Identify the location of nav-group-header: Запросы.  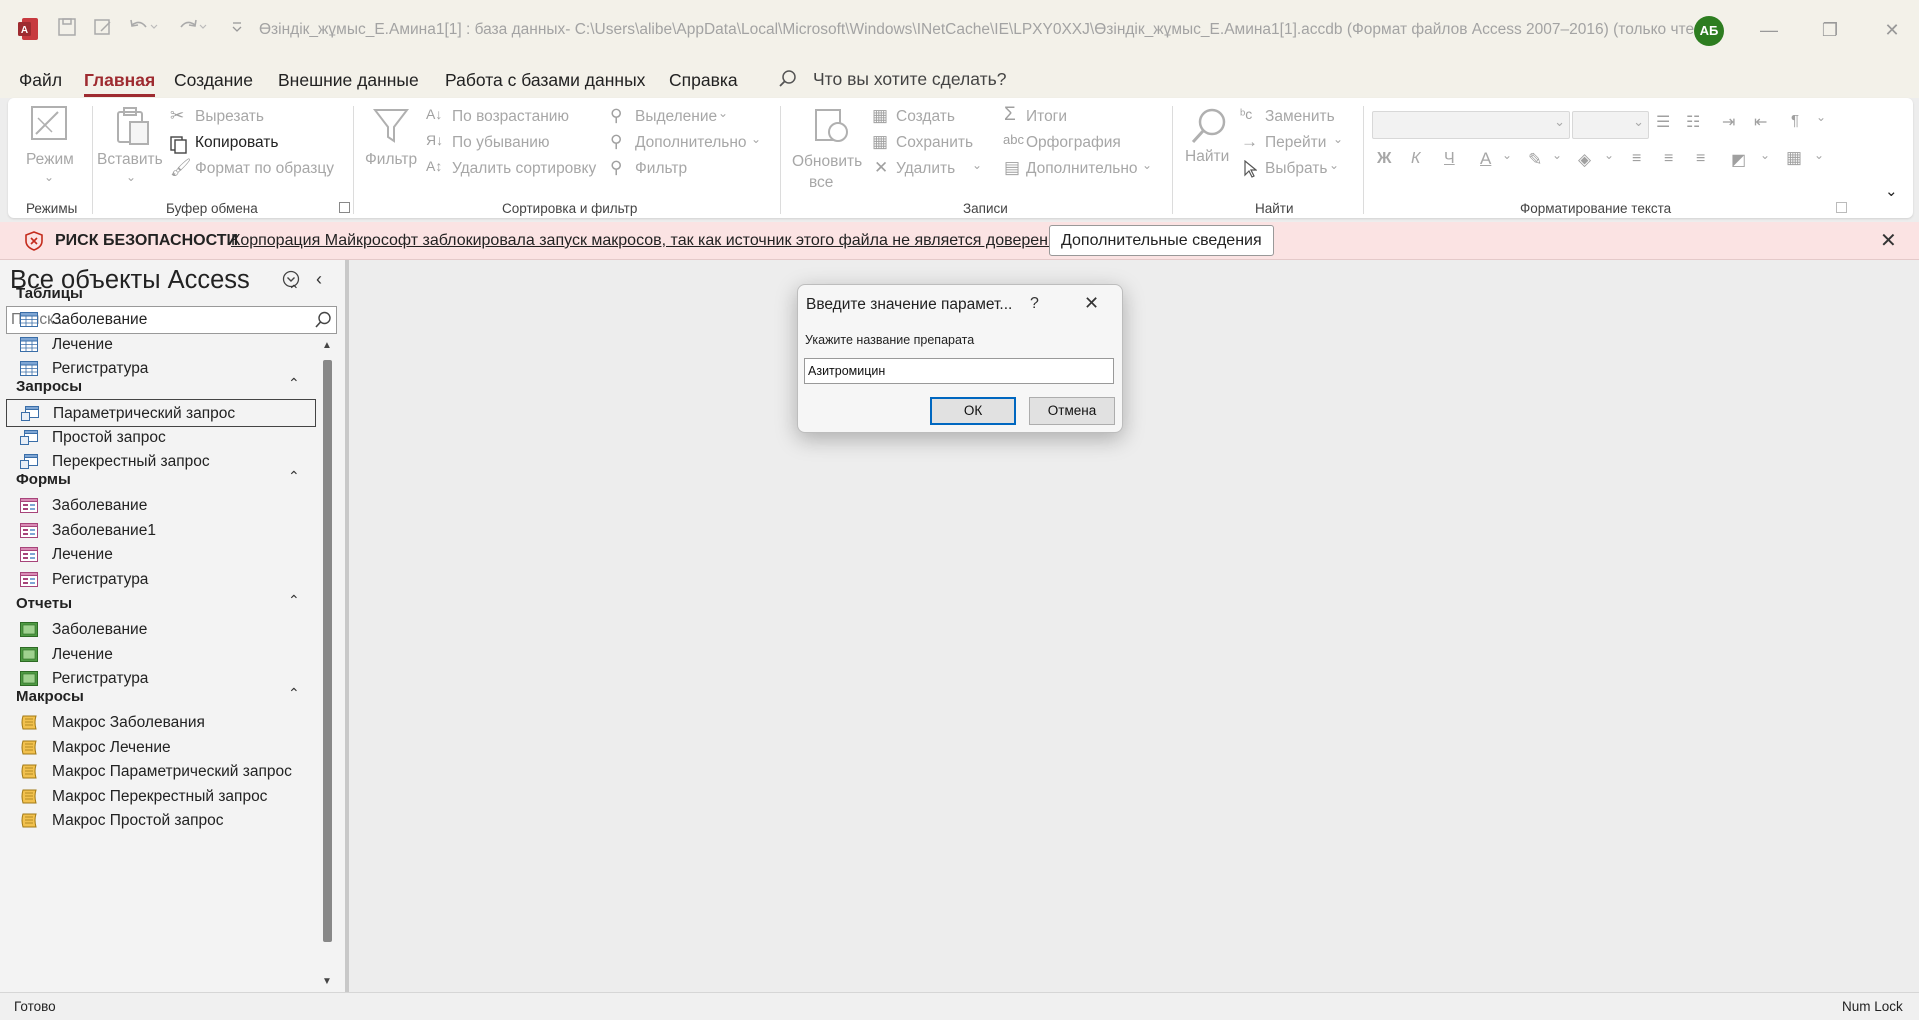
(49, 386).